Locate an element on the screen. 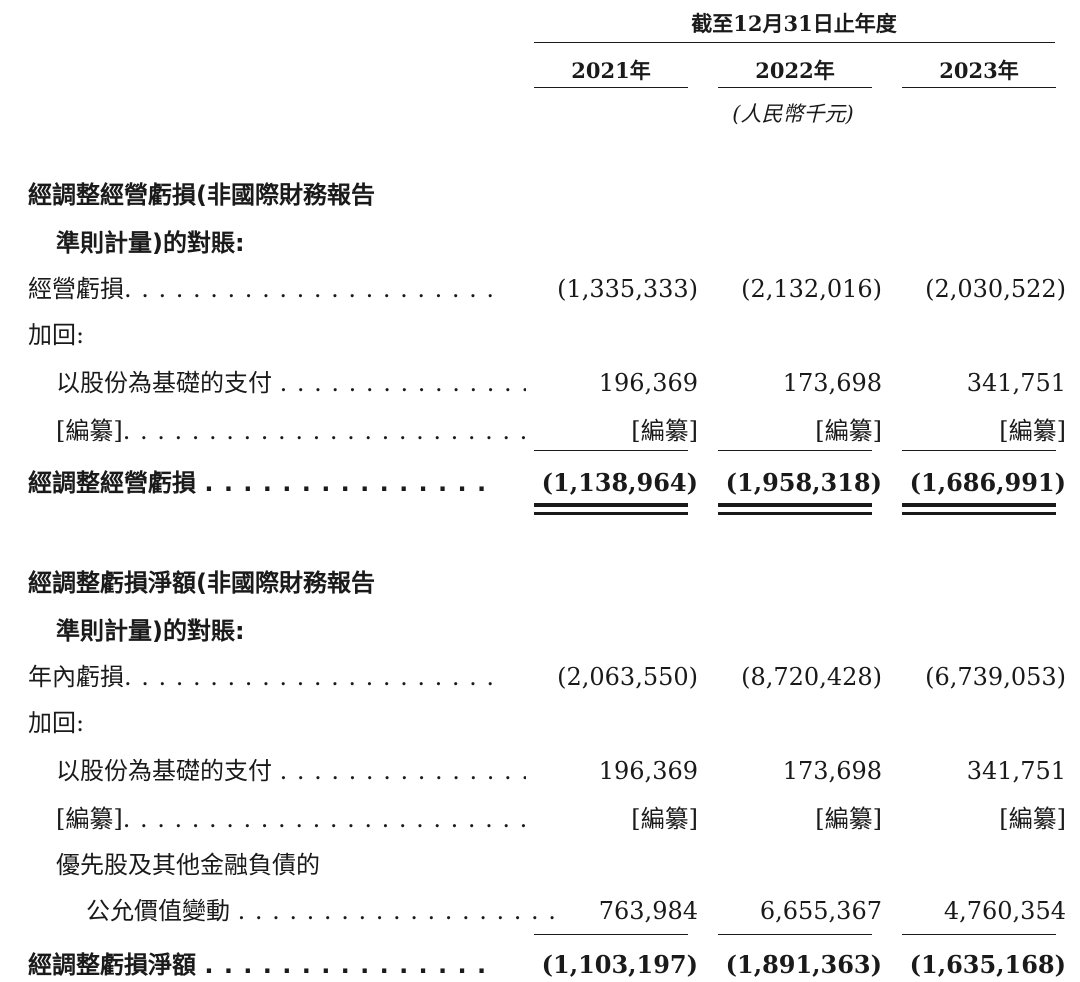 The width and height of the screenshot is (1080, 982). table-row: 優先股及其他金融負債的 is located at coordinates (540, 866).